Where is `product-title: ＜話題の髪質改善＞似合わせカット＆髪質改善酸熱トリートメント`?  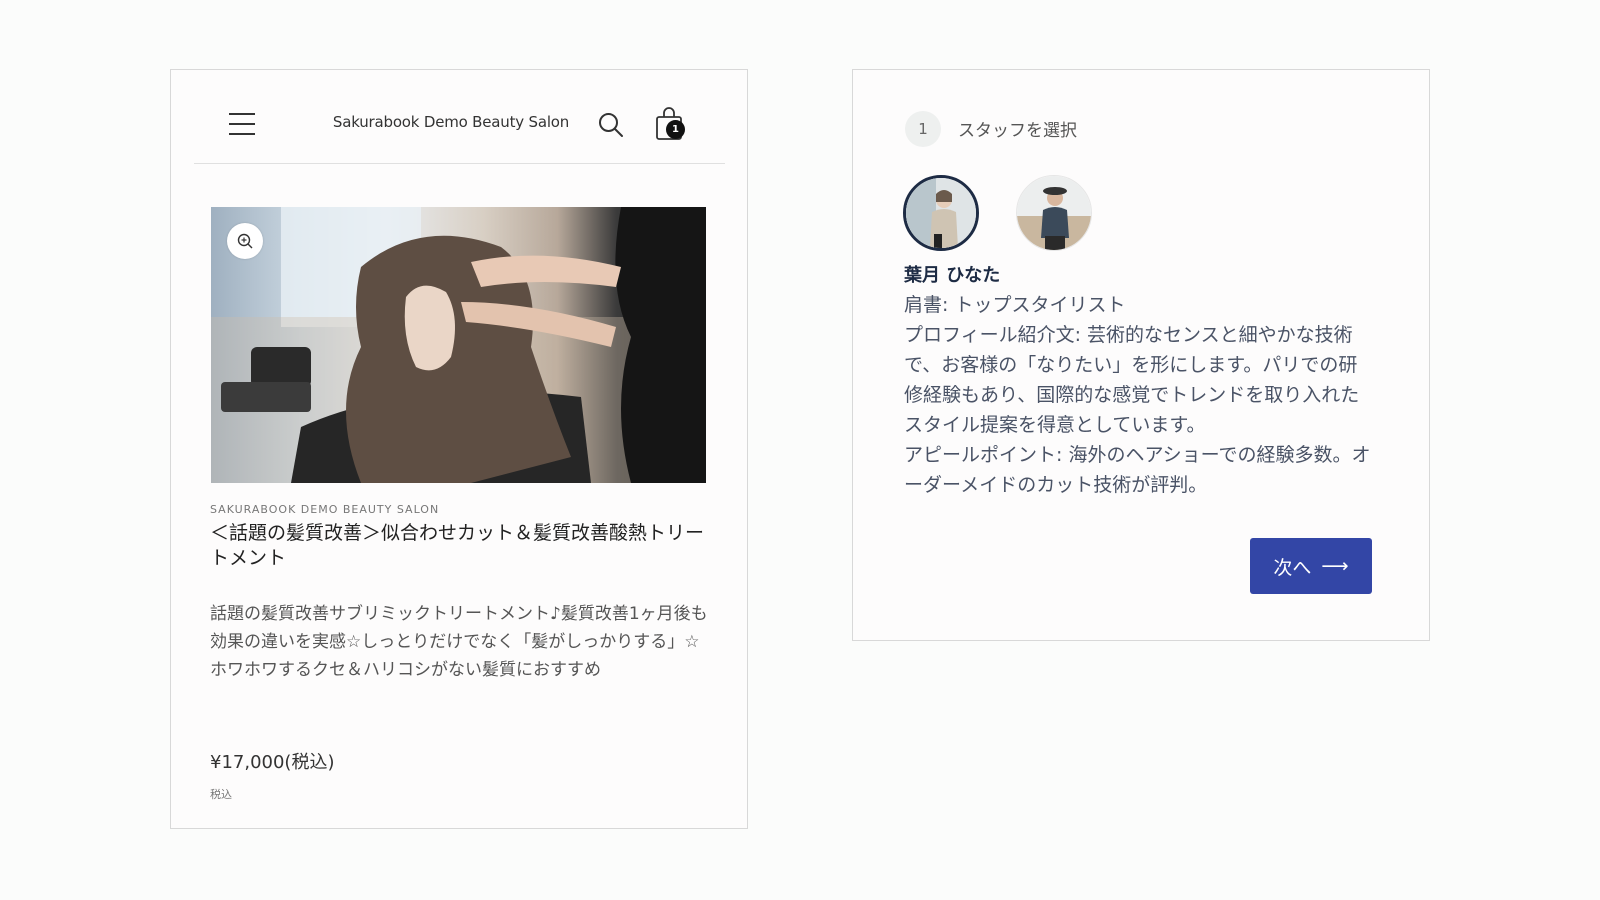
product-title: ＜話題の髪質改善＞似合わせカット＆髪質改善酸熱トリートメント is located at coordinates (457, 545).